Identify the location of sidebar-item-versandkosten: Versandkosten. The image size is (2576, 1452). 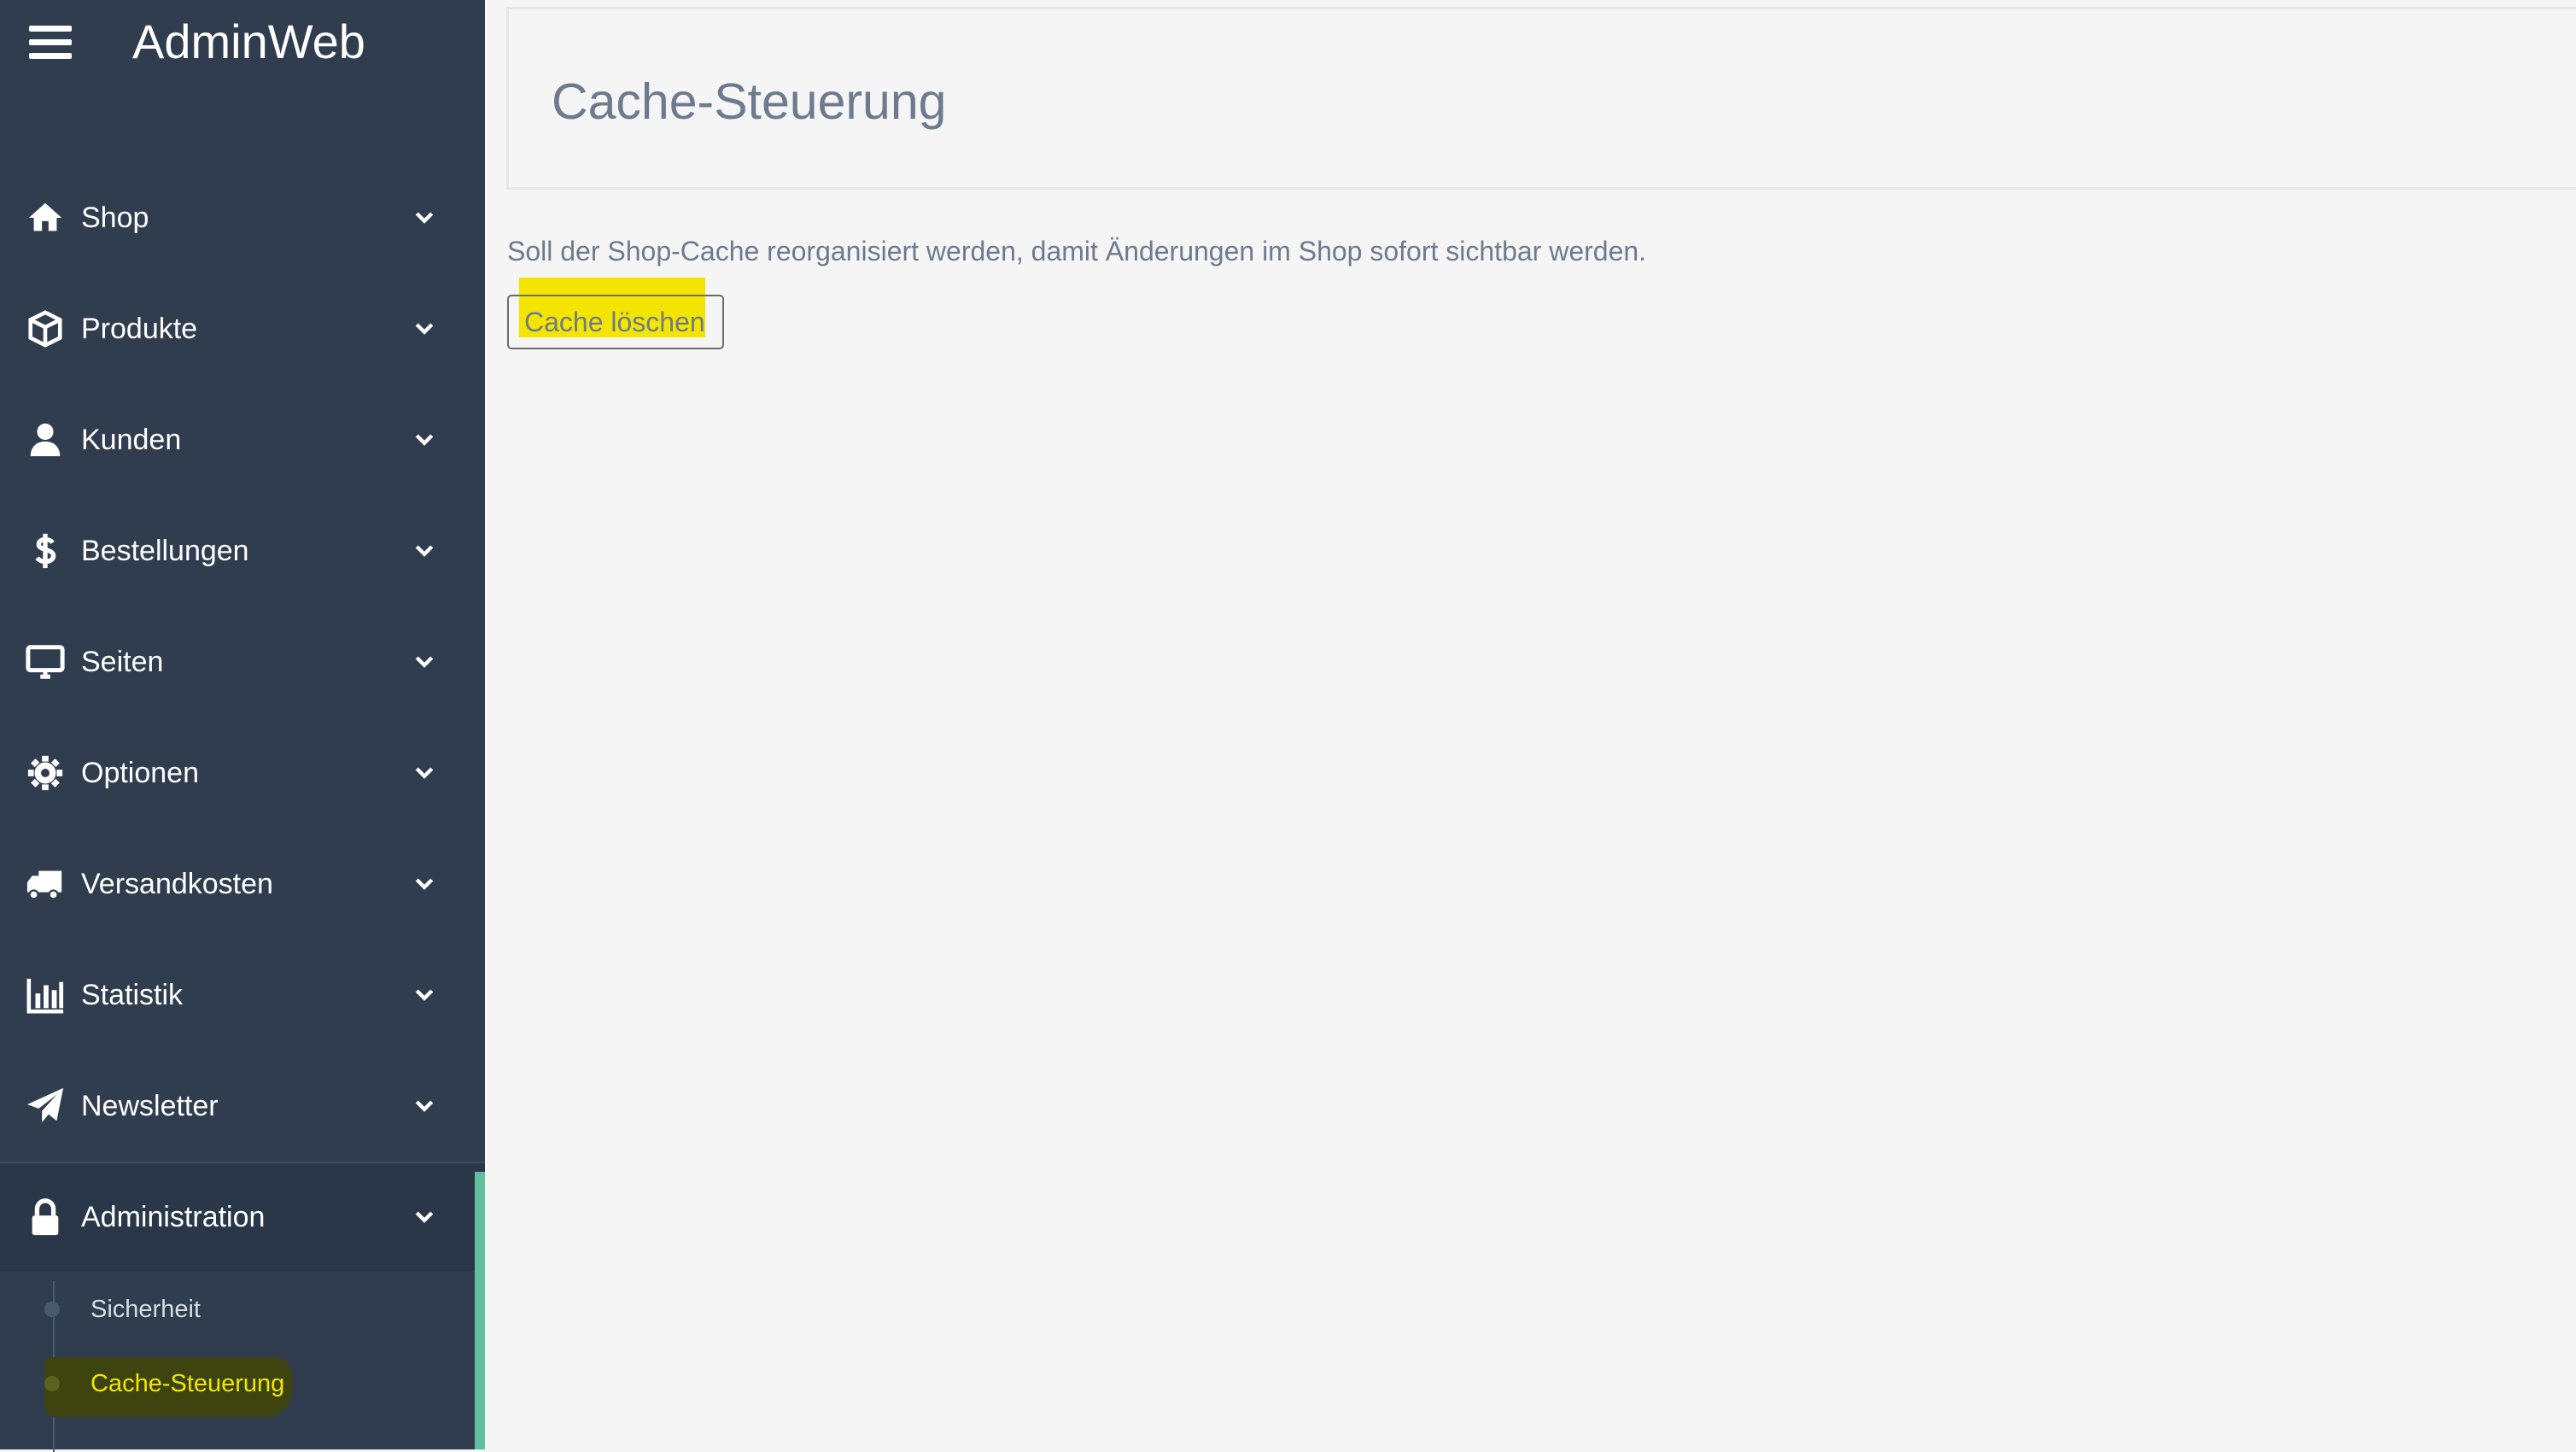
(242, 884).